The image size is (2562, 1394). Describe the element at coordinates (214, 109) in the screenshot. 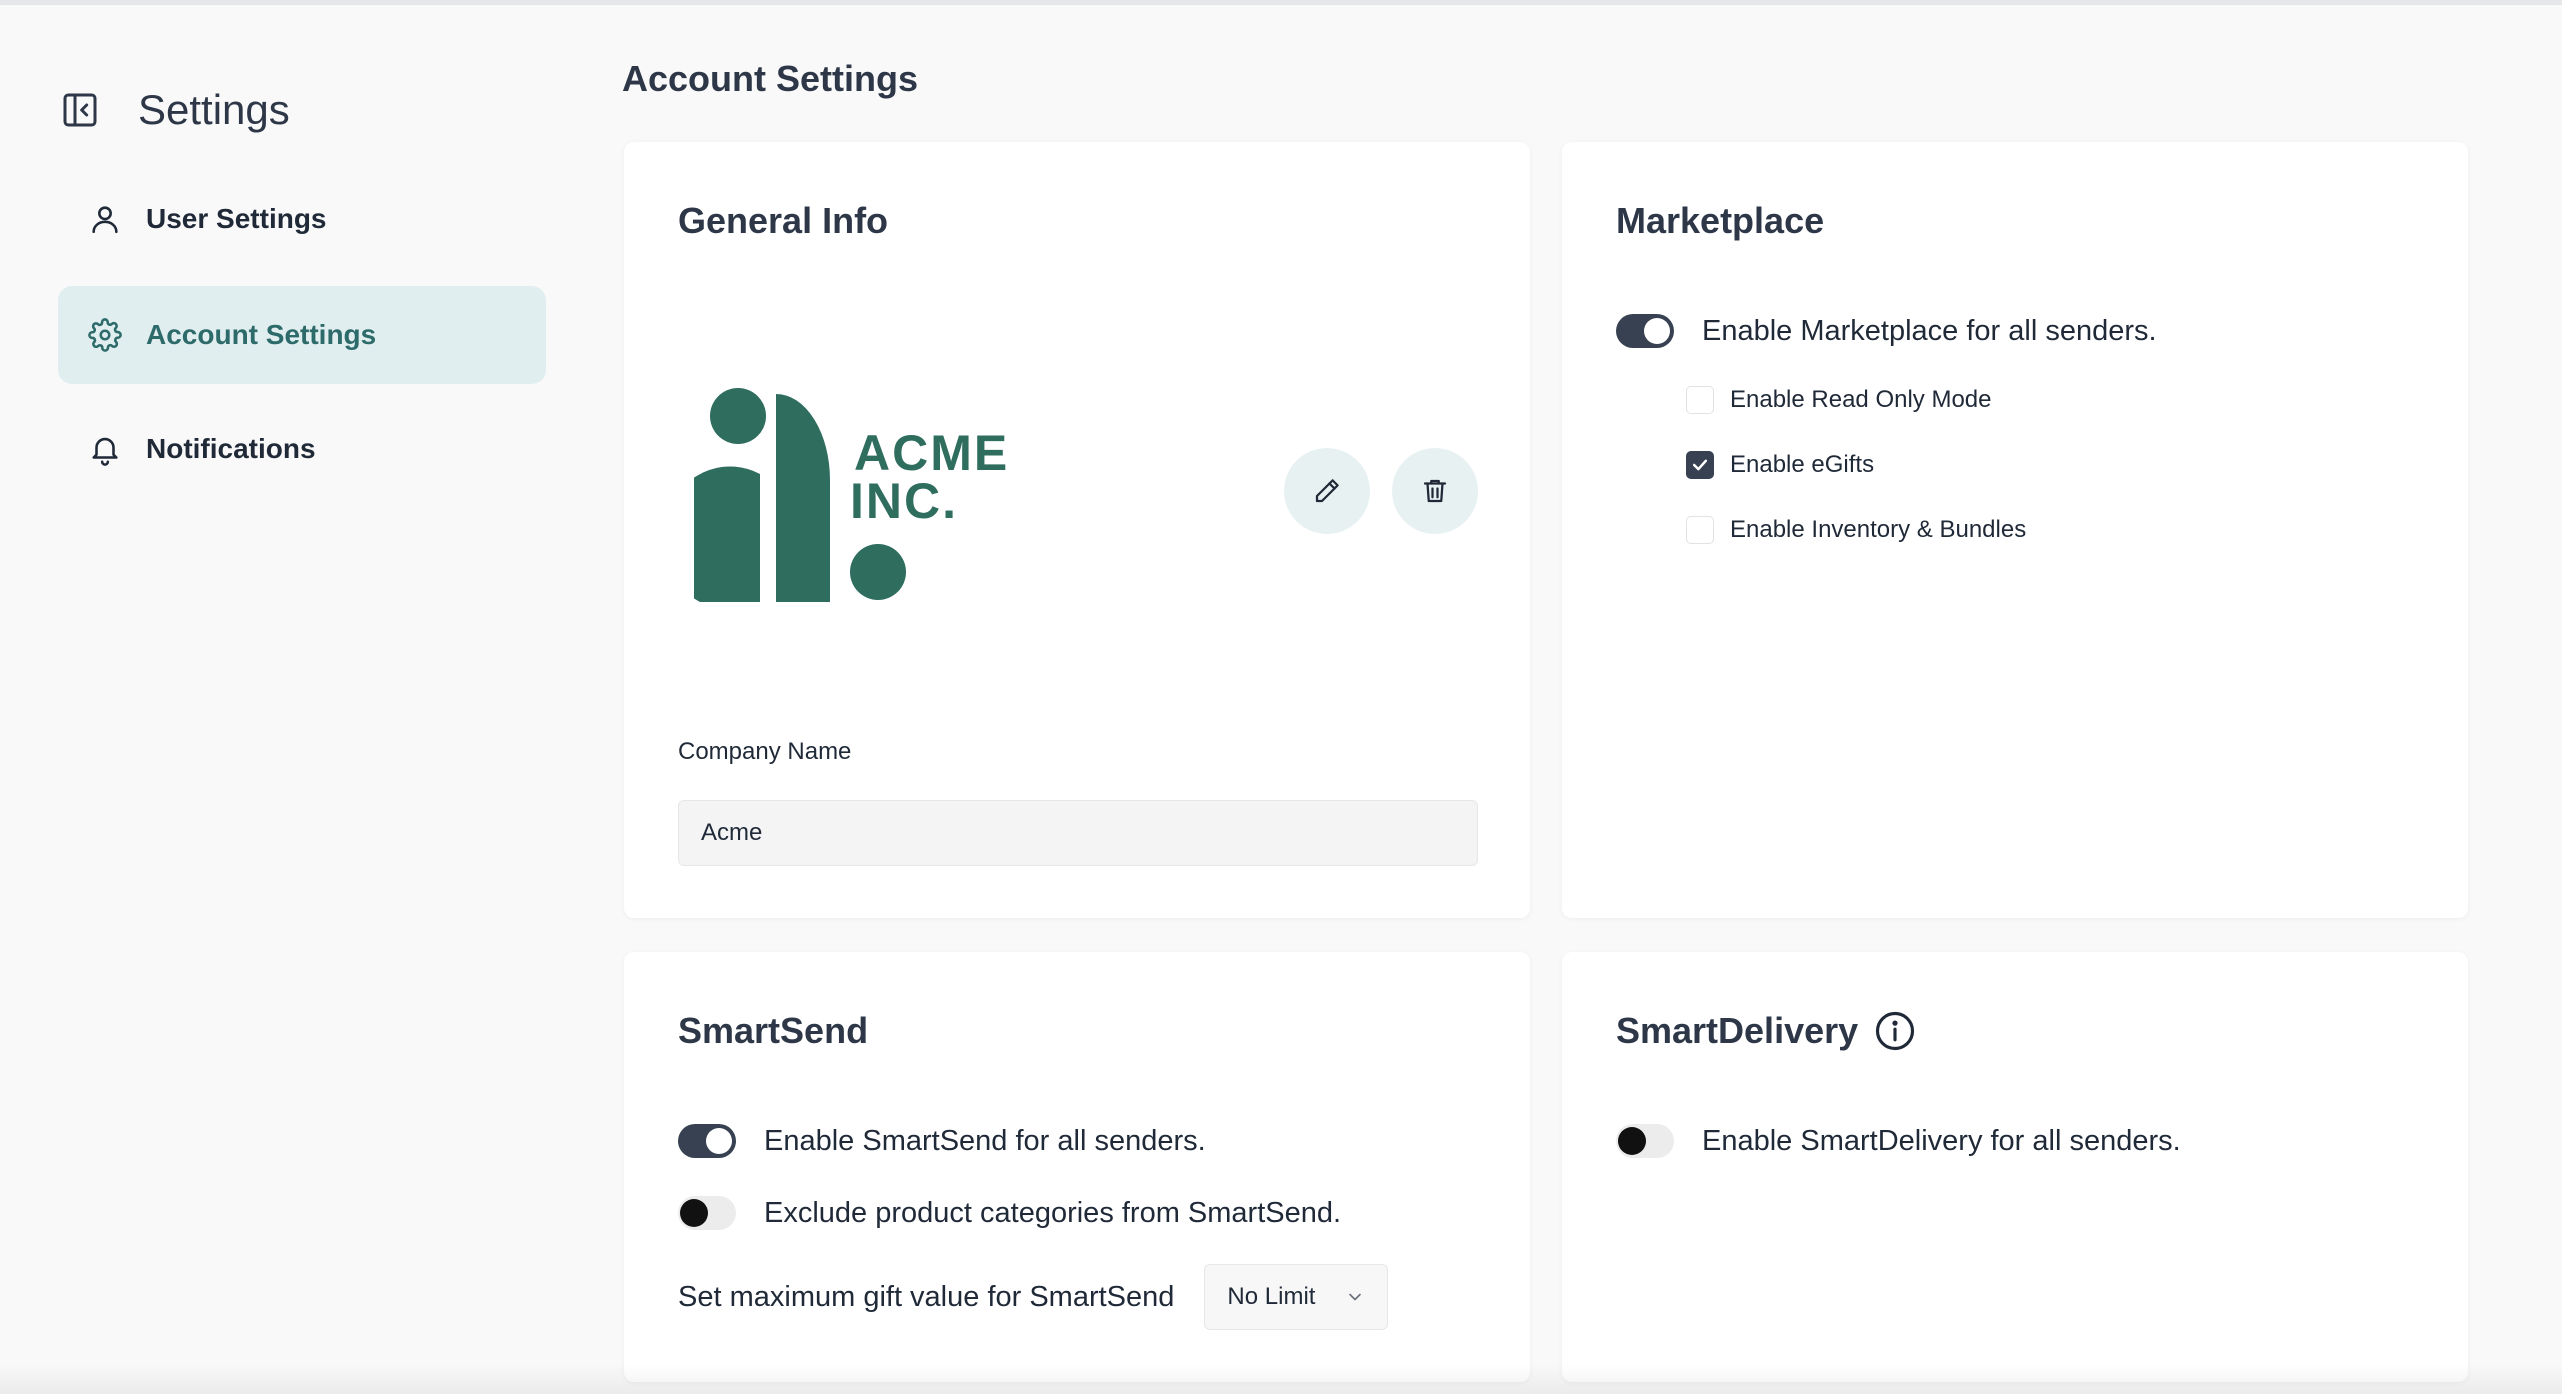

I see `sidebar-title: Settings` at that location.